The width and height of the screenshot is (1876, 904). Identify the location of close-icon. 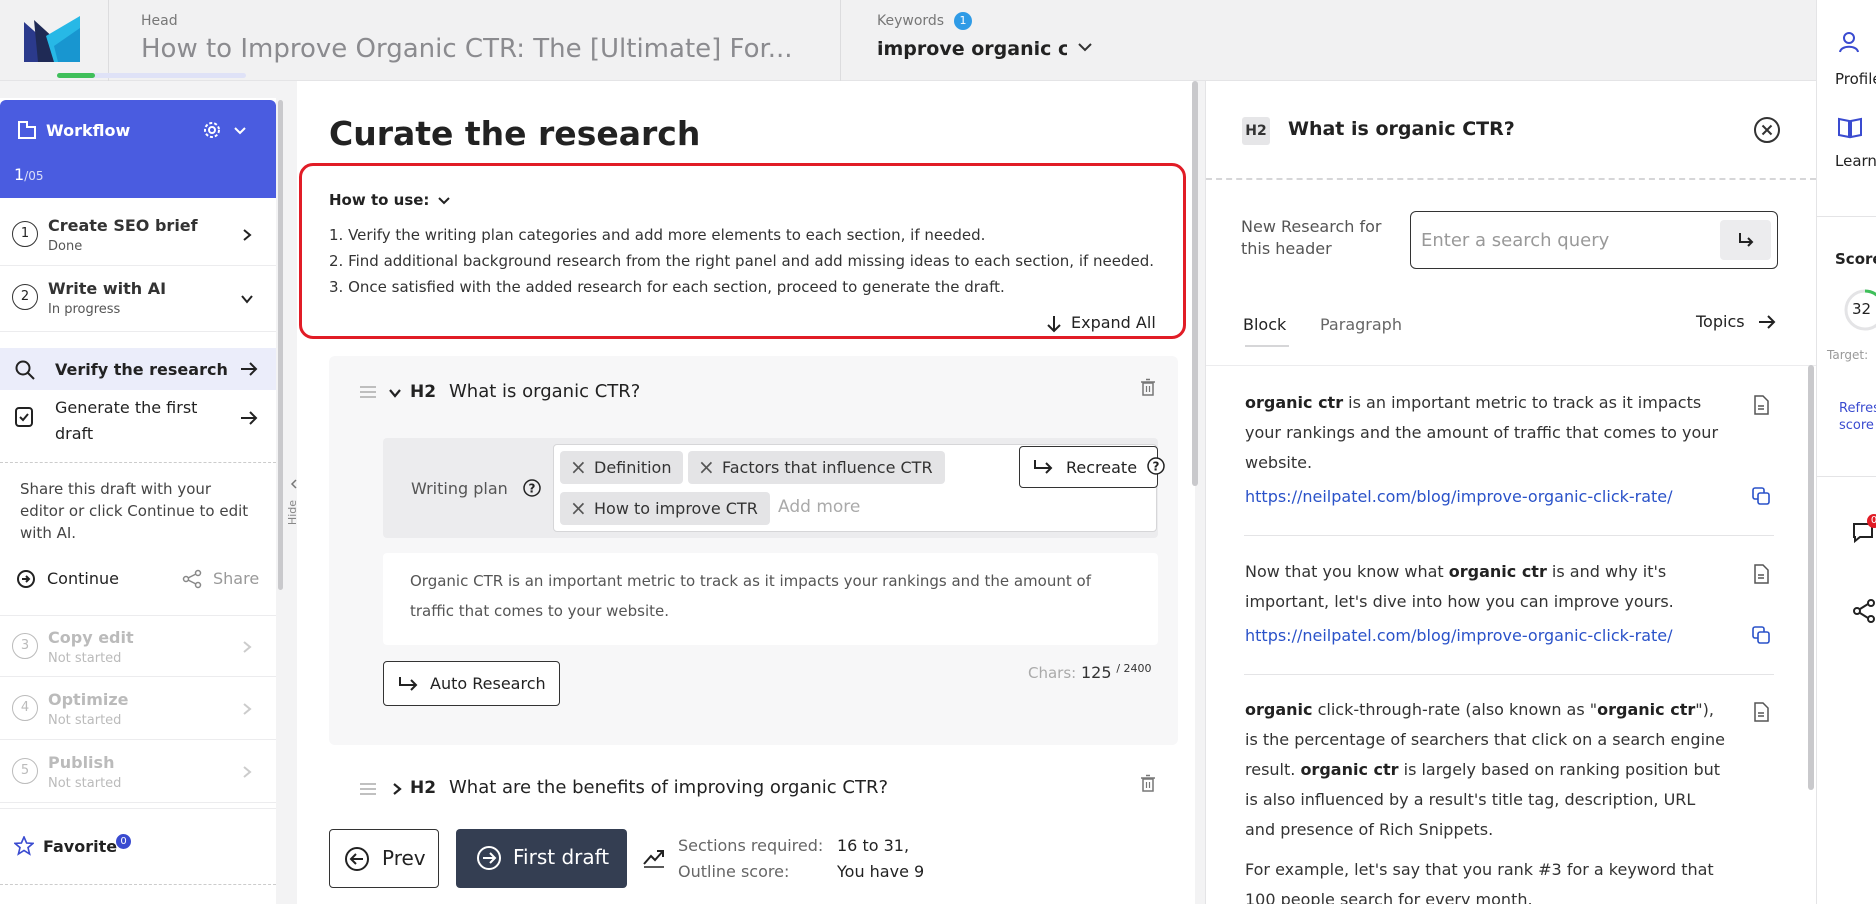
(1767, 130).